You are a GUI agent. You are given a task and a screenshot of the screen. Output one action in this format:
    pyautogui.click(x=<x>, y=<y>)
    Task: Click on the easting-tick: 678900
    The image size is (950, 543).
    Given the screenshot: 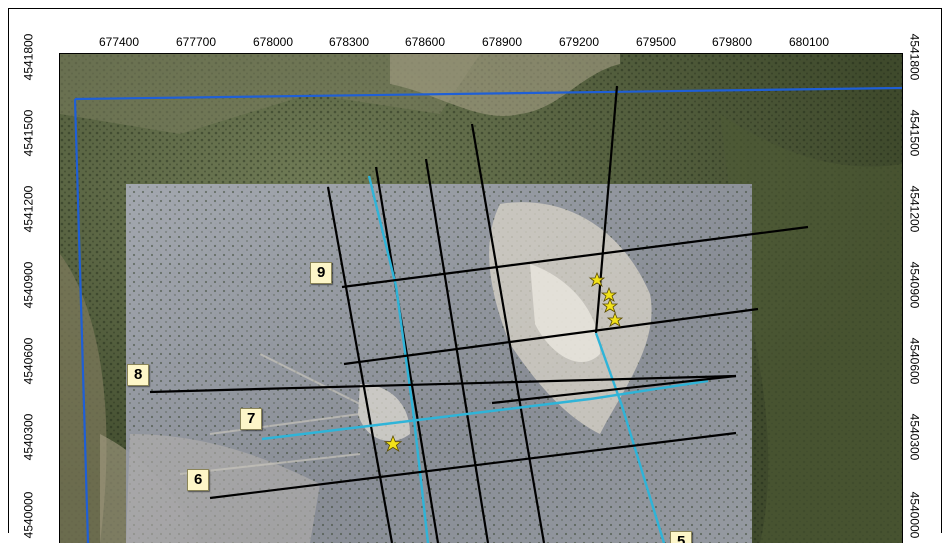 What is the action you would take?
    pyautogui.click(x=502, y=42)
    